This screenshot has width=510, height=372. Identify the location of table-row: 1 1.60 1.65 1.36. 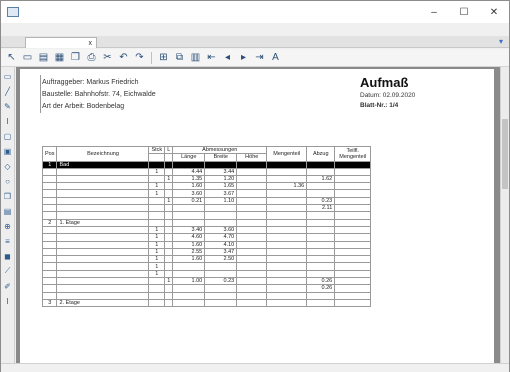
(206, 186).